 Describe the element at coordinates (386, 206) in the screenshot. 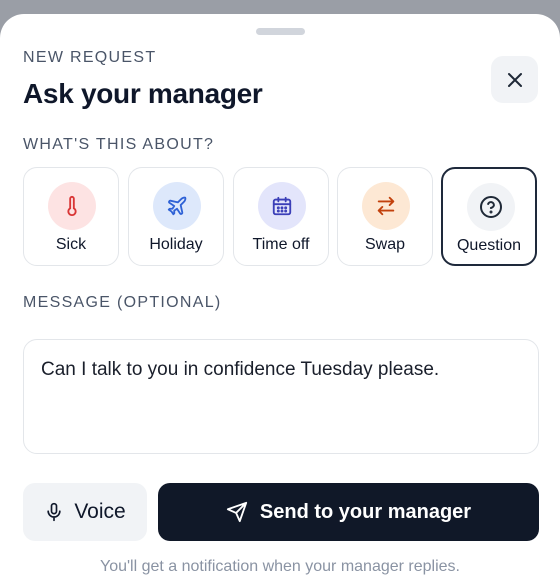

I see `swap-arrows-icon` at that location.